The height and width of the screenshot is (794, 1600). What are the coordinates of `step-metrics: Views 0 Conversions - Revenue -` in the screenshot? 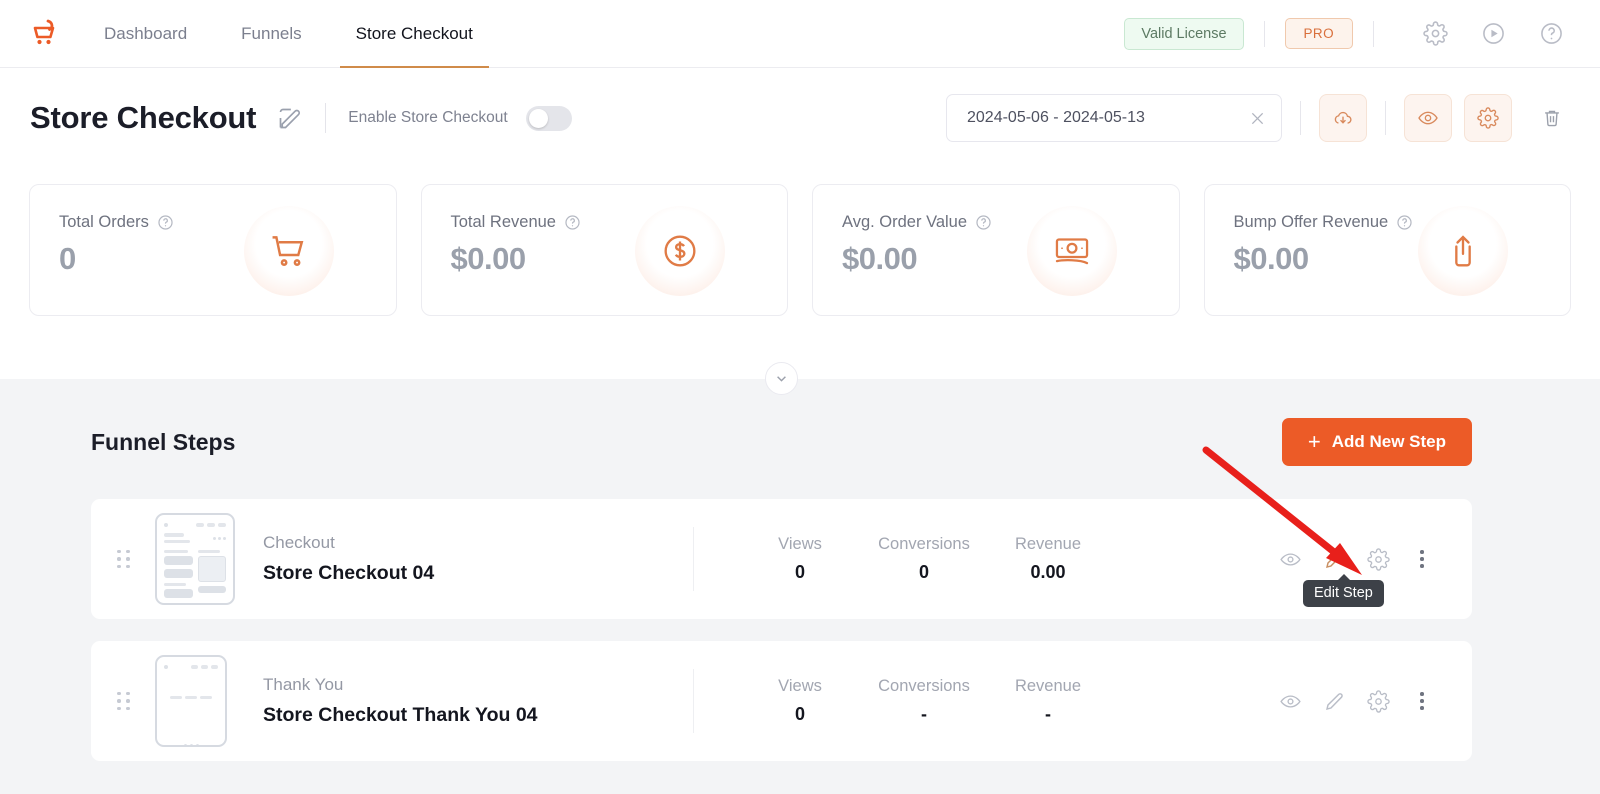 It's located at (901, 701).